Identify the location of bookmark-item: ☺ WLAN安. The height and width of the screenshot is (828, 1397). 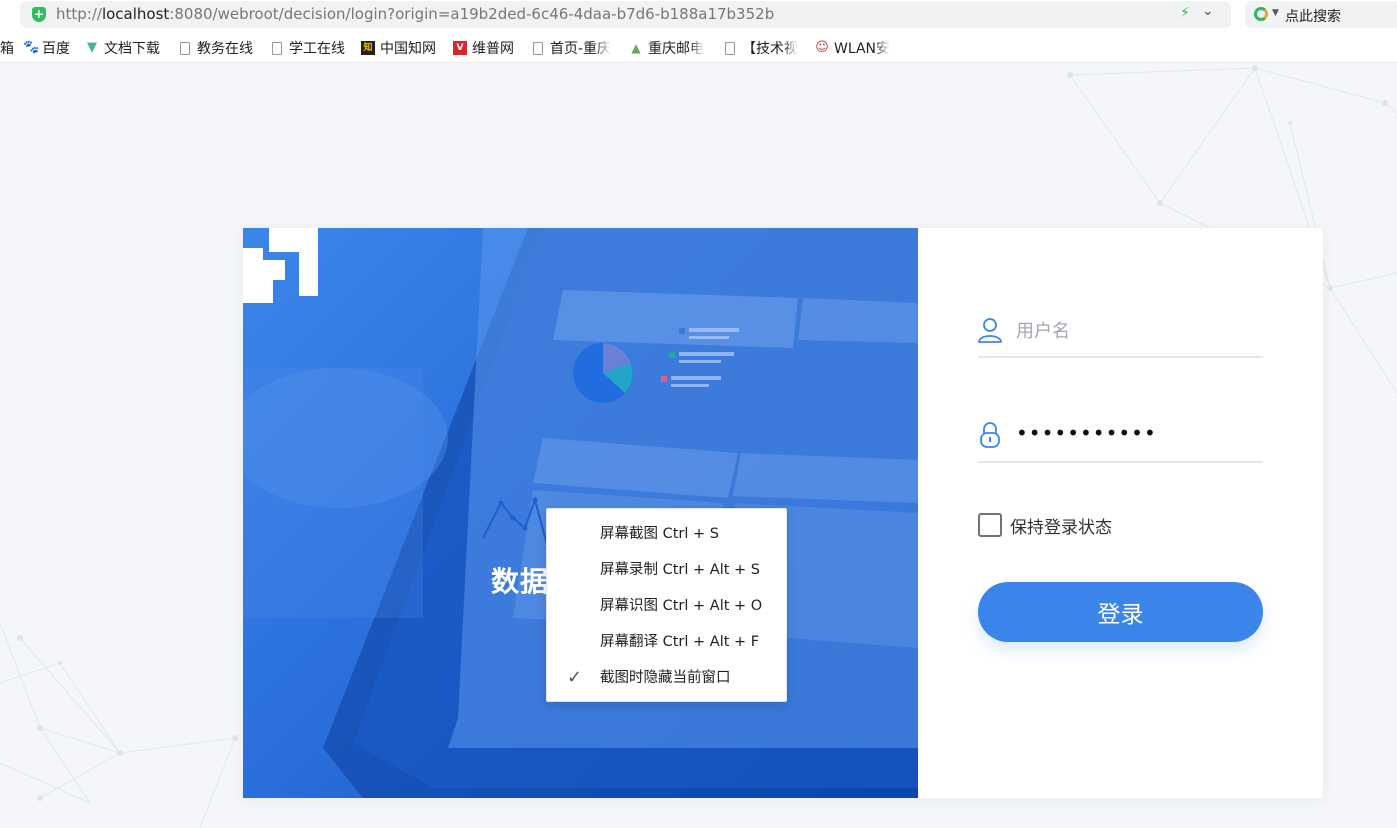
(855, 48).